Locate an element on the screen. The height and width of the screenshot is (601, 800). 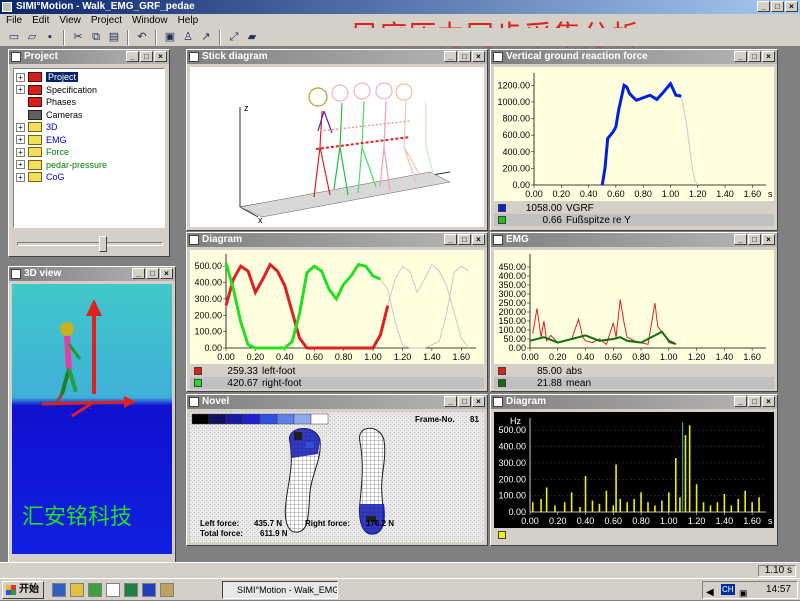
novel-pressure-window: Novel _ □ × Frame-No. 81 Left force: 435.7 is located at coordinates (337, 470).